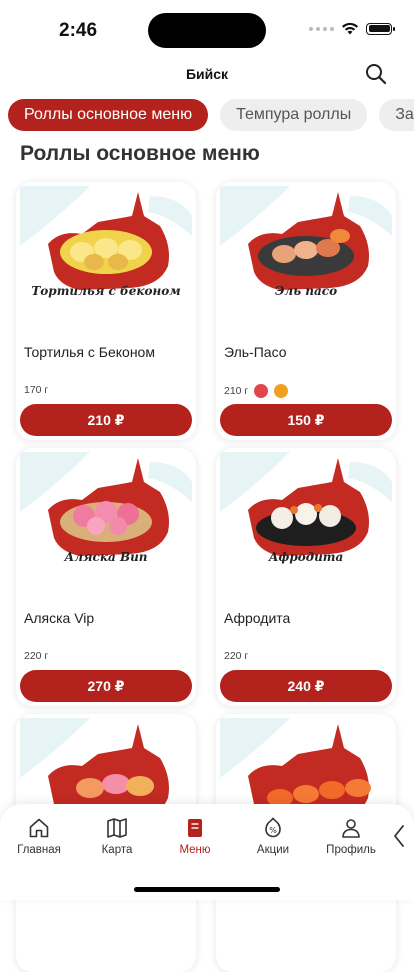  I want to click on product-name: Тортилья с Беконом, so click(89, 352).